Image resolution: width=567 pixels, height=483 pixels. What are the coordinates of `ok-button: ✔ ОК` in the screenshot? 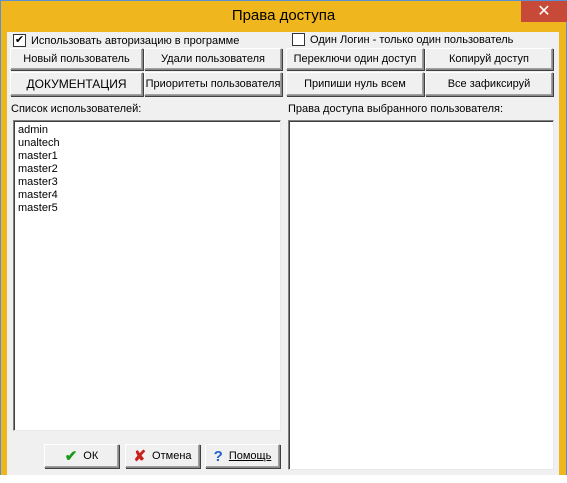 It's located at (81, 456).